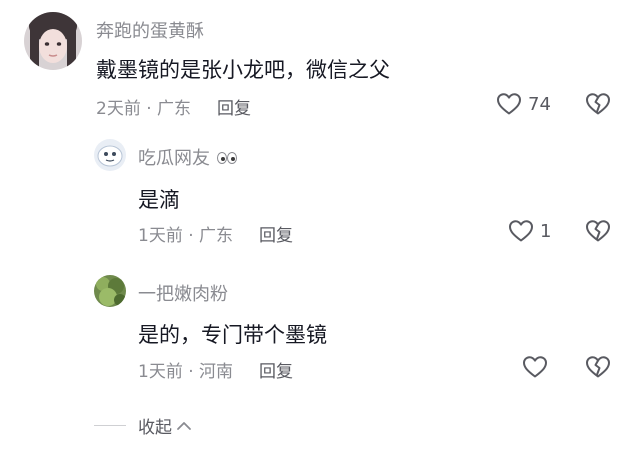 This screenshot has width=640, height=462. What do you see at coordinates (118, 109) in the screenshot?
I see `comment-time: 2天前` at bounding box center [118, 109].